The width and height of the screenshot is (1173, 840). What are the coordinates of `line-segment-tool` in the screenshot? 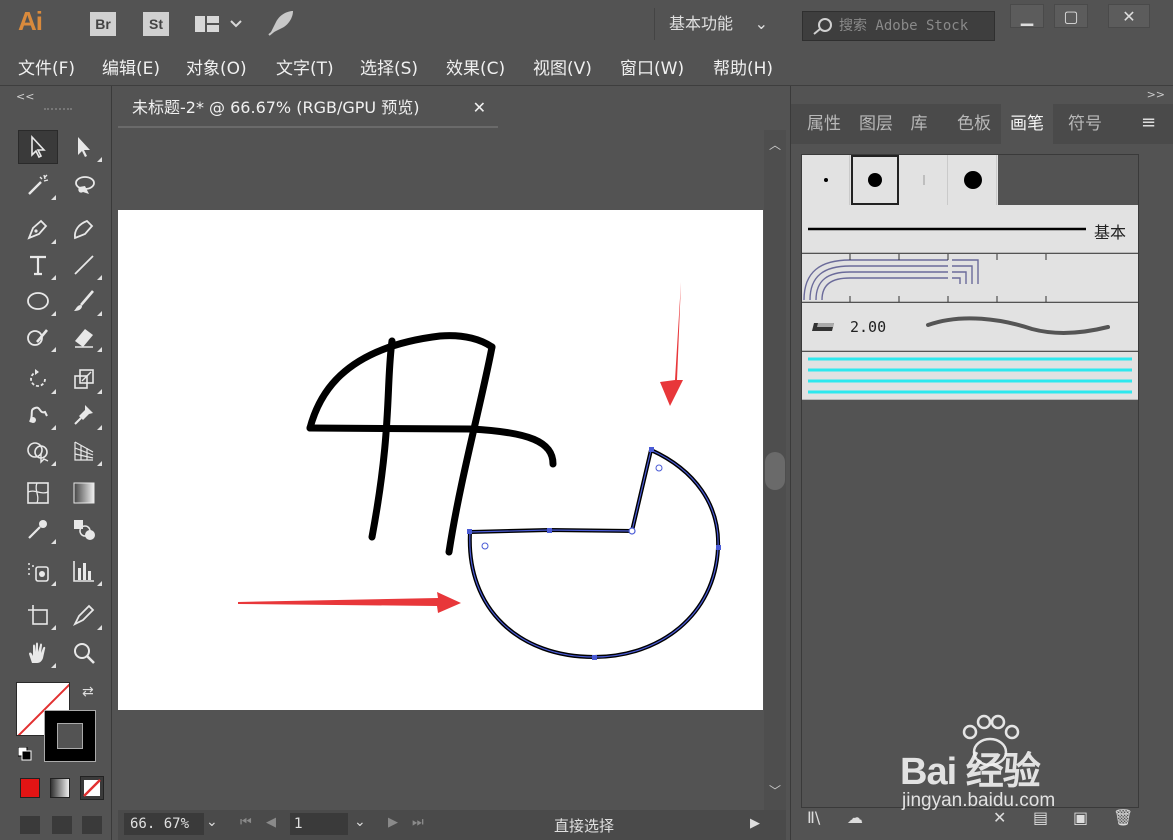 It's located at (84, 265).